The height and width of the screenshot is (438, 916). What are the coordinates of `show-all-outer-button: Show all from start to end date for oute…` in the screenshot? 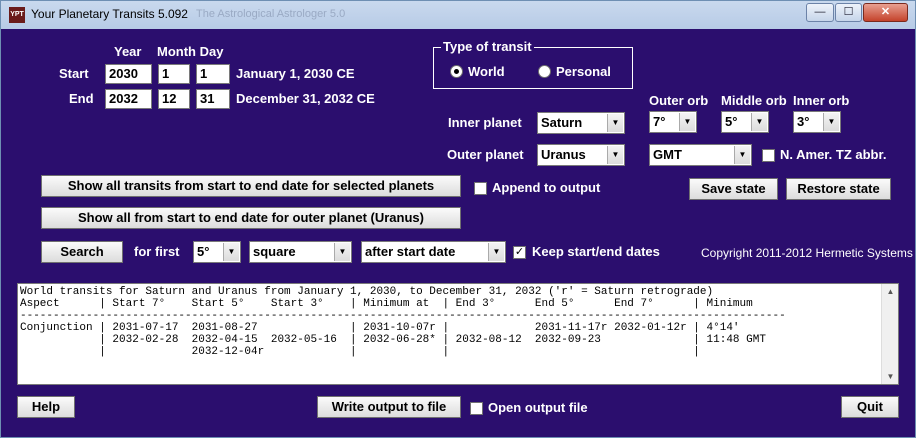 It's located at (251, 218).